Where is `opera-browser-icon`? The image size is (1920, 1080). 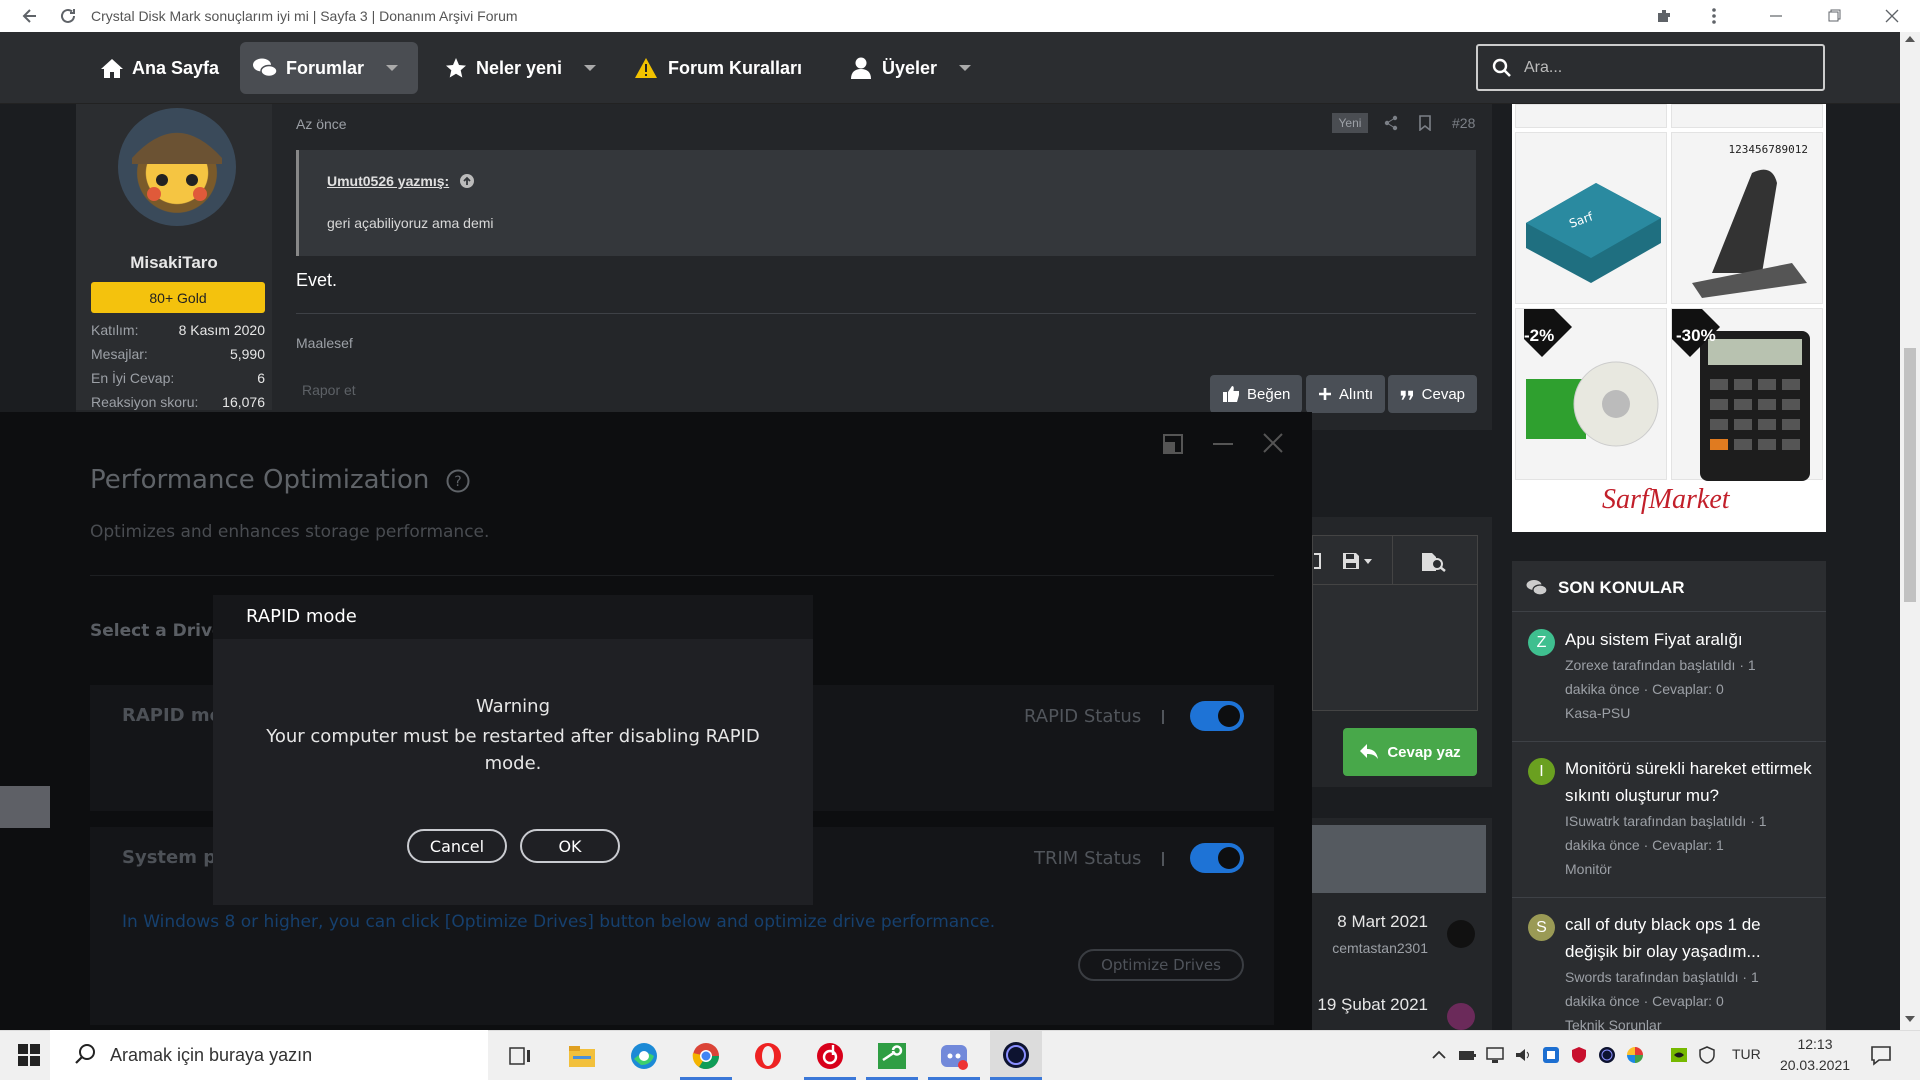
opera-browser-icon is located at coordinates (768, 1056).